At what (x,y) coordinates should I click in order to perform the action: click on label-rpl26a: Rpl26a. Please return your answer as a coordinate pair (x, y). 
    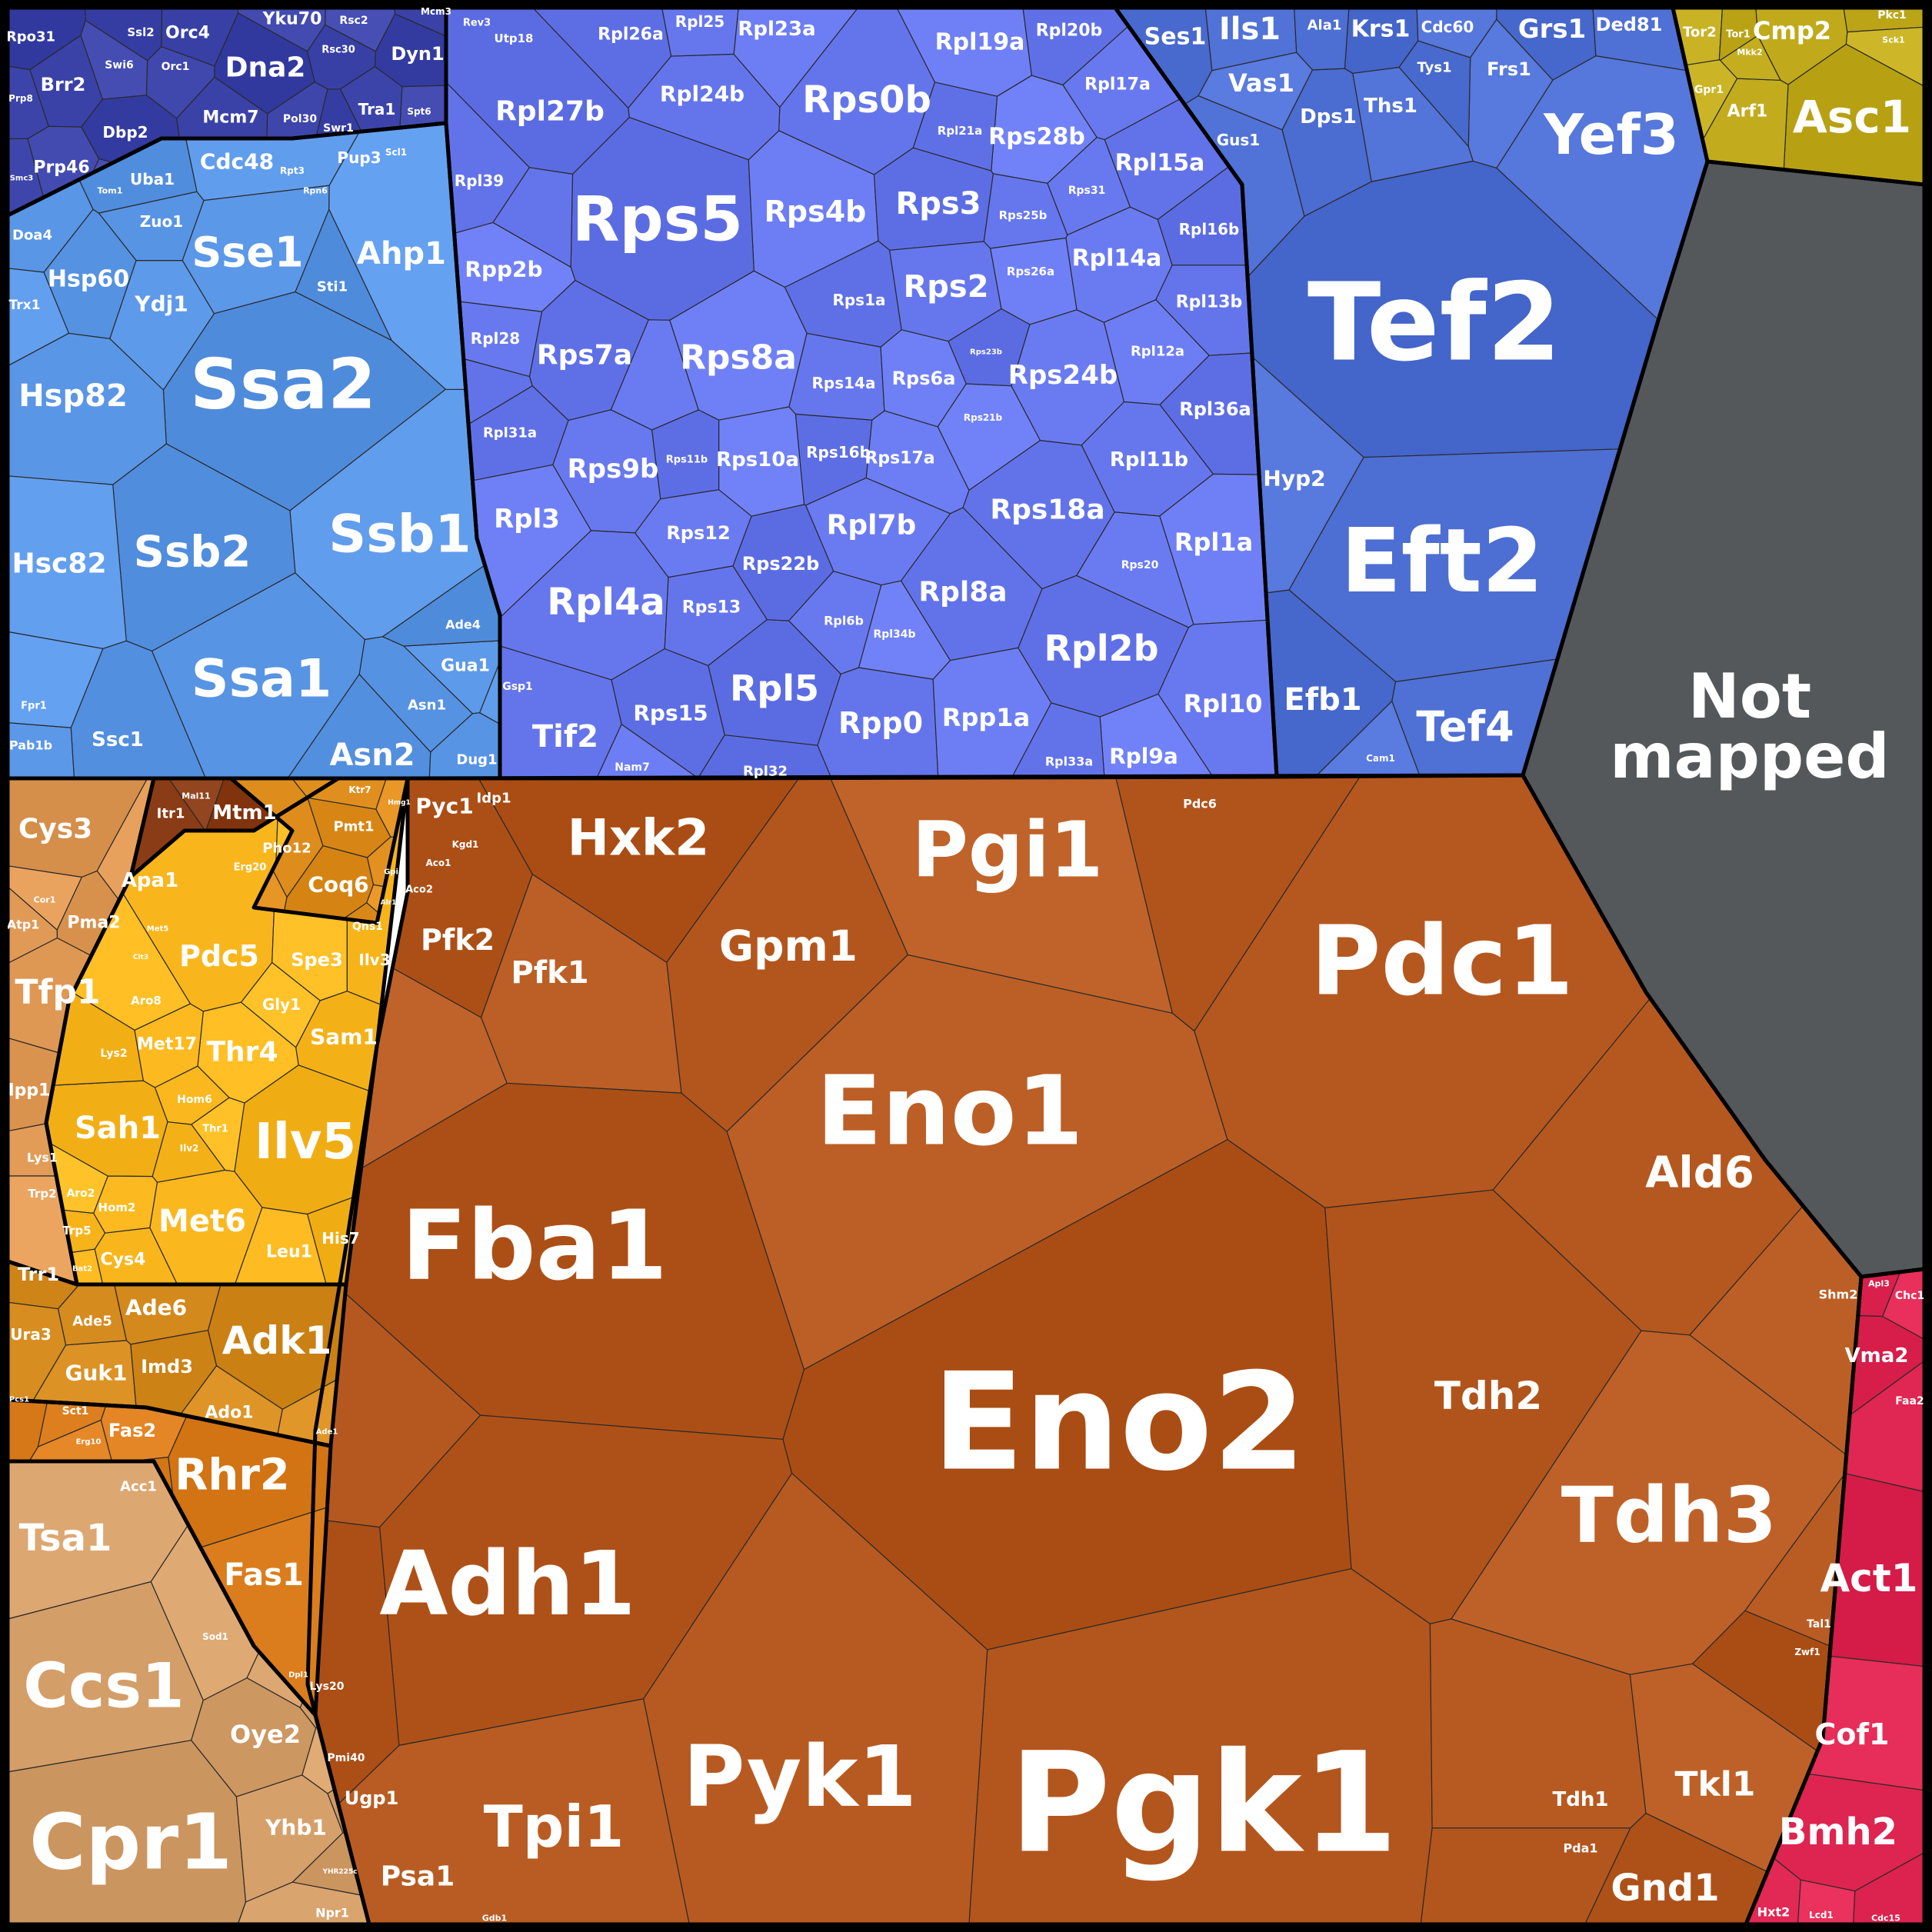
    Looking at the image, I should click on (631, 35).